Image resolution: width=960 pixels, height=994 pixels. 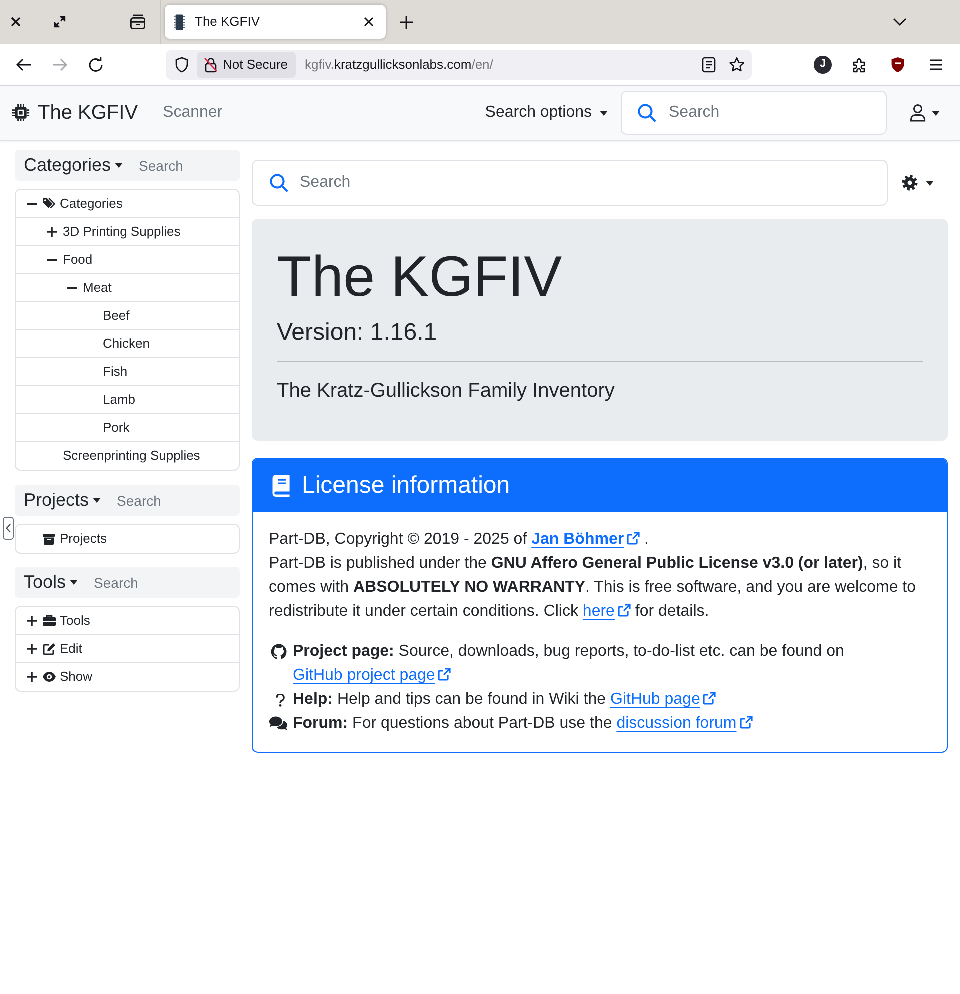 I want to click on user-menu-button, so click(x=925, y=113).